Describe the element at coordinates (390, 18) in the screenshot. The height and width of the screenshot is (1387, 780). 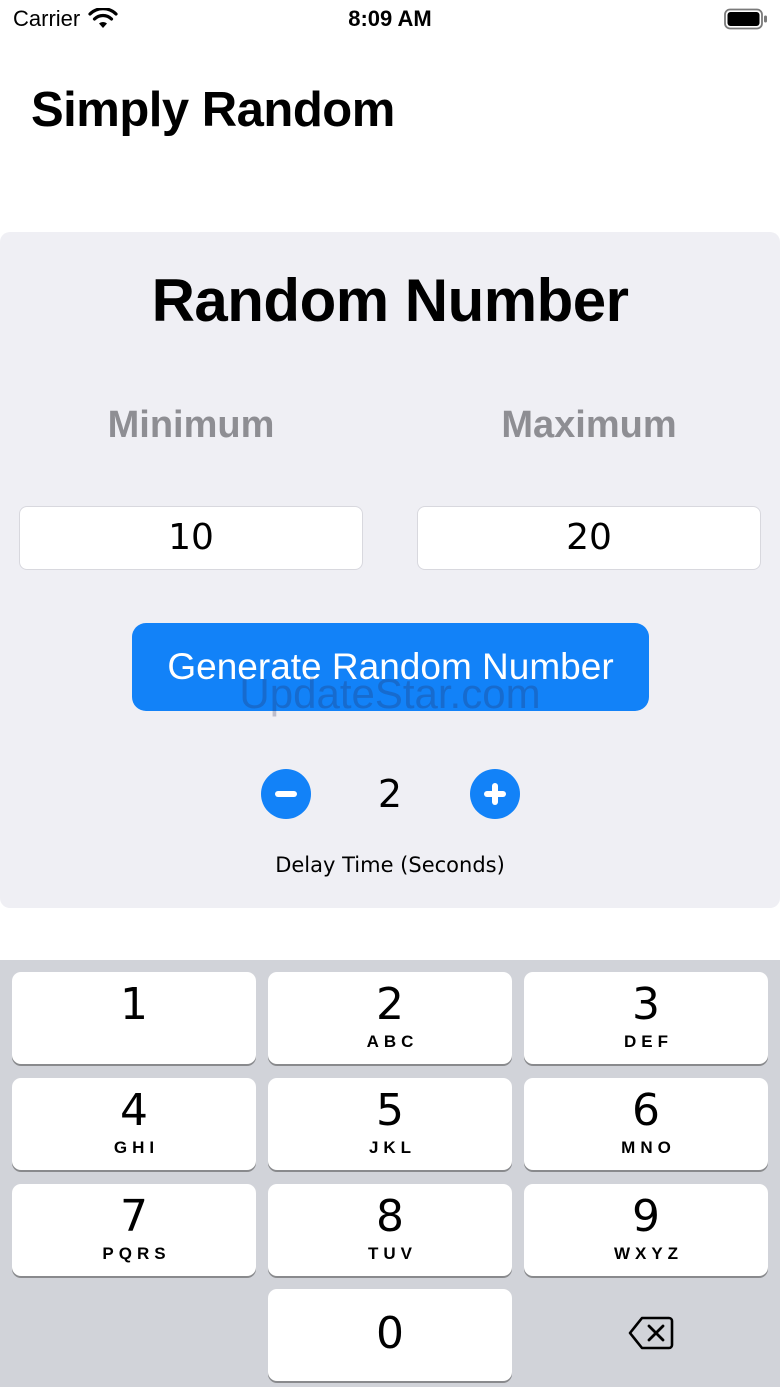
I see `clock: 8:09 AM` at that location.